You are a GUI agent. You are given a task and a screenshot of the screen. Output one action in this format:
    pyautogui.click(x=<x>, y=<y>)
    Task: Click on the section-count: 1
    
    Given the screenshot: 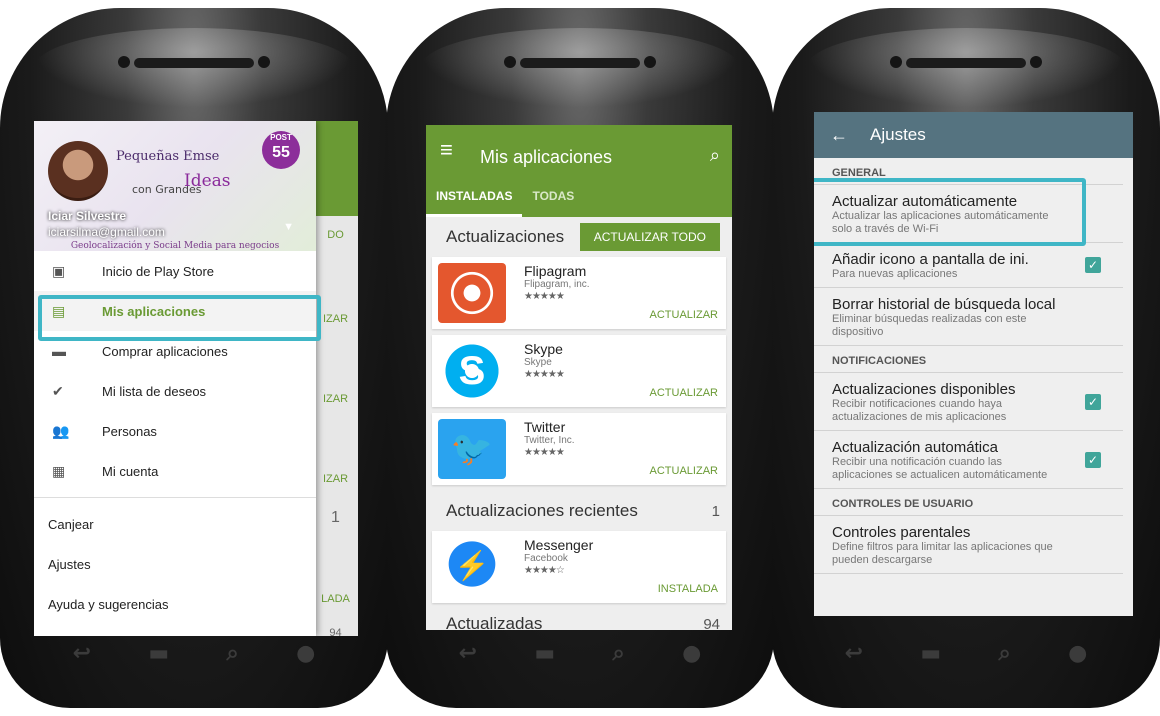 What is the action you would take?
    pyautogui.click(x=715, y=511)
    